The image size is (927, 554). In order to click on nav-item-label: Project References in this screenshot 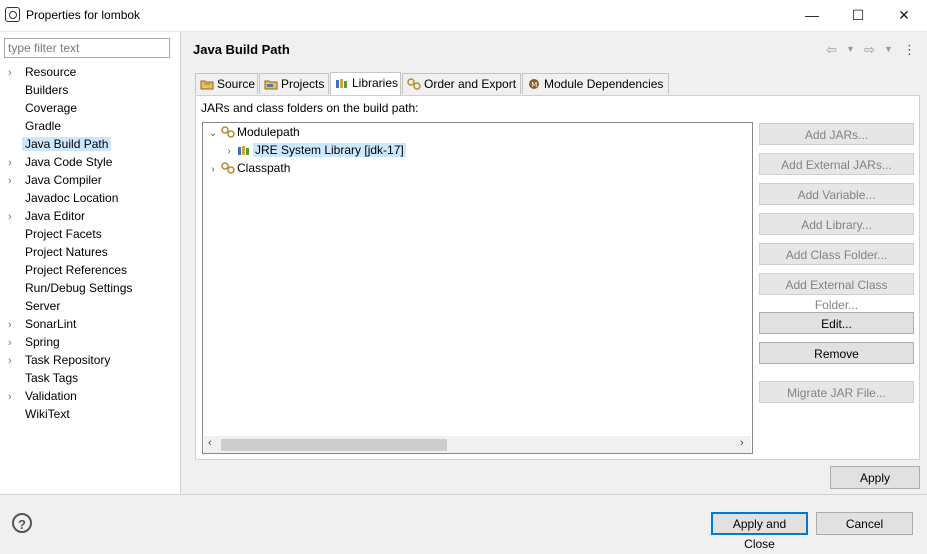, I will do `click(76, 270)`.